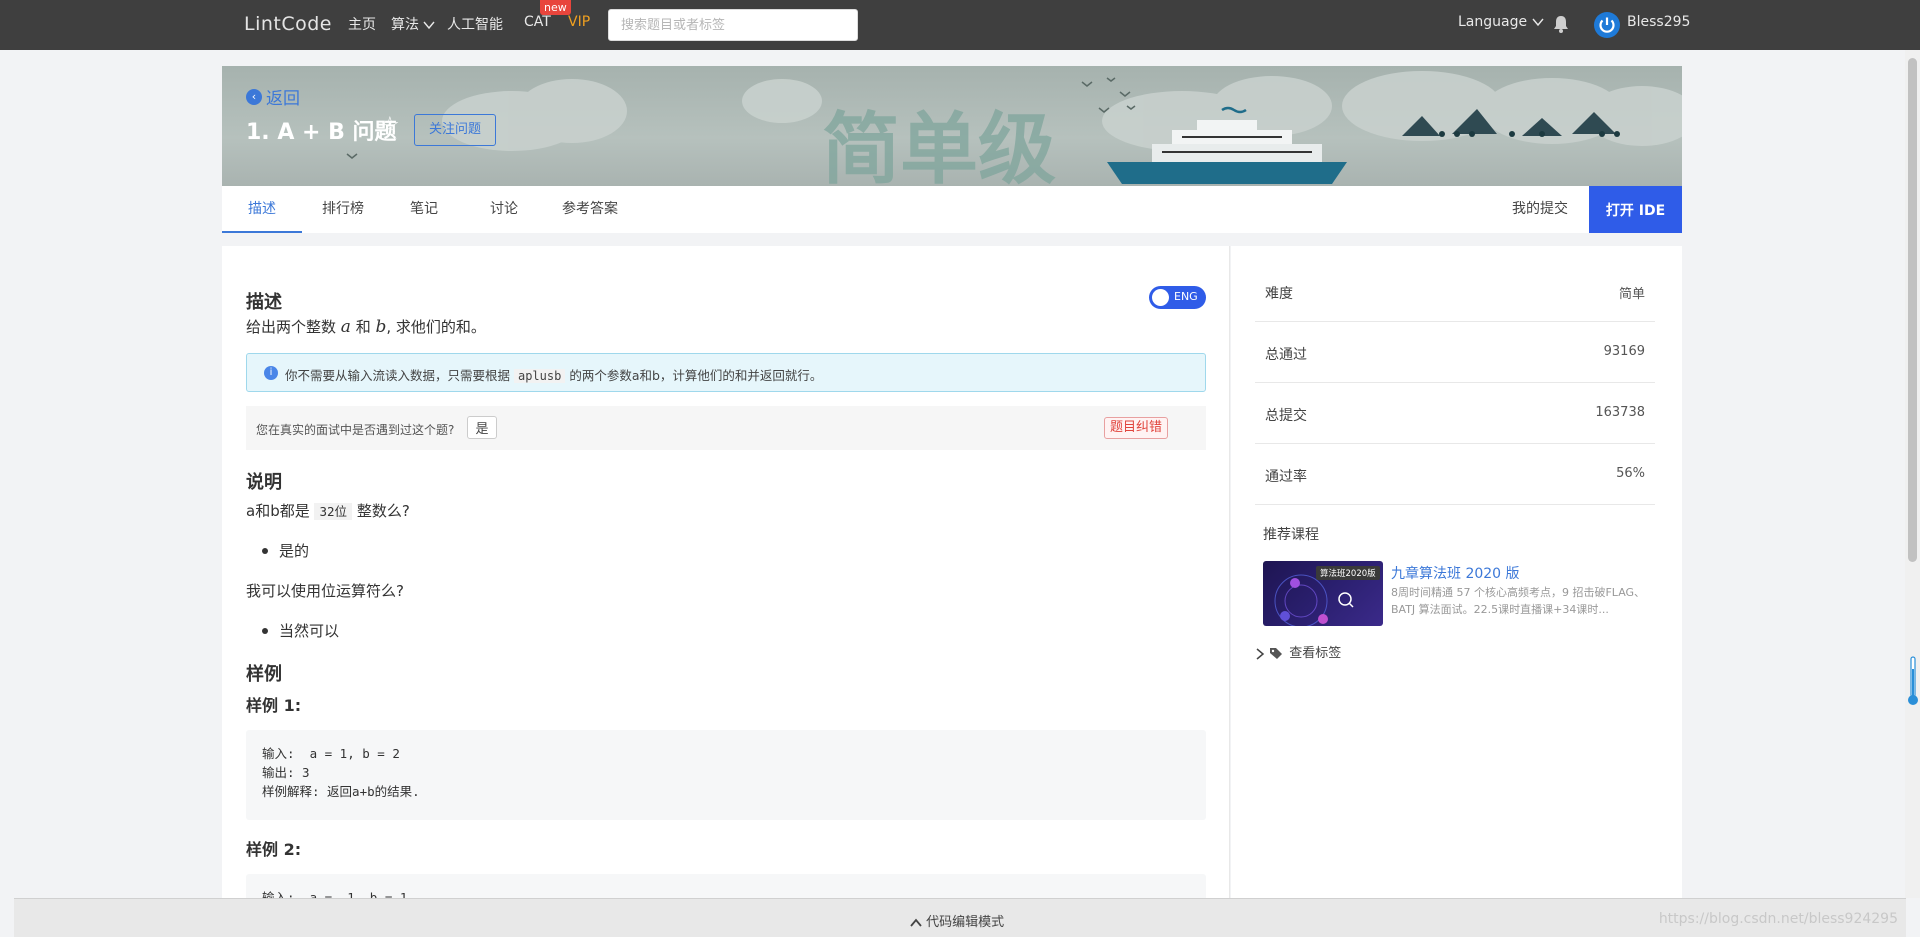 This screenshot has height=937, width=1920. I want to click on report-error-button: 题目纠错, so click(1136, 428).